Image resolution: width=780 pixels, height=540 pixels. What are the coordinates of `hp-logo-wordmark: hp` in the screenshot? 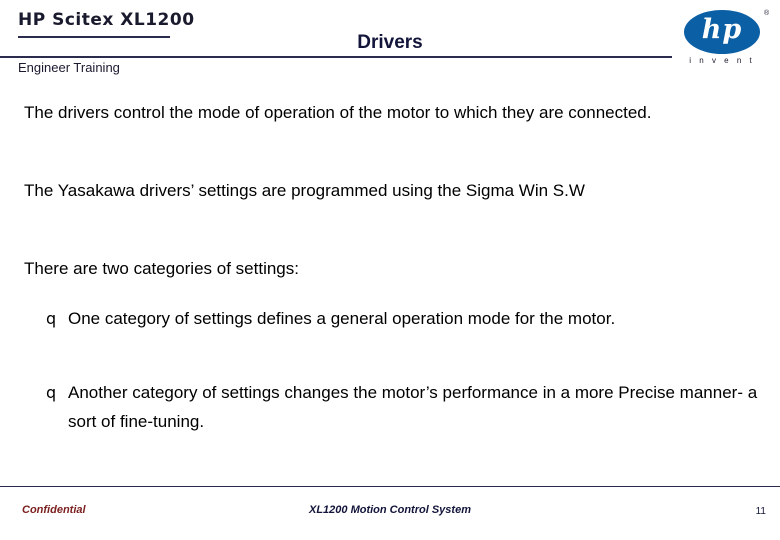 It's located at (722, 29).